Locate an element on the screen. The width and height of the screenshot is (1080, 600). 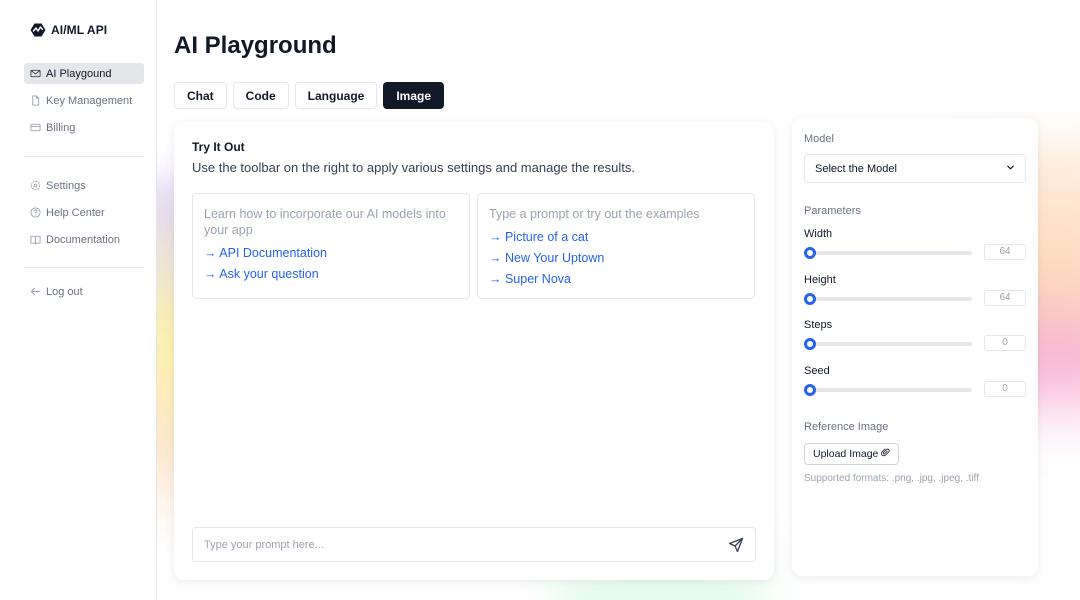
sidebar-item-settings: Settings is located at coordinates (84, 185).